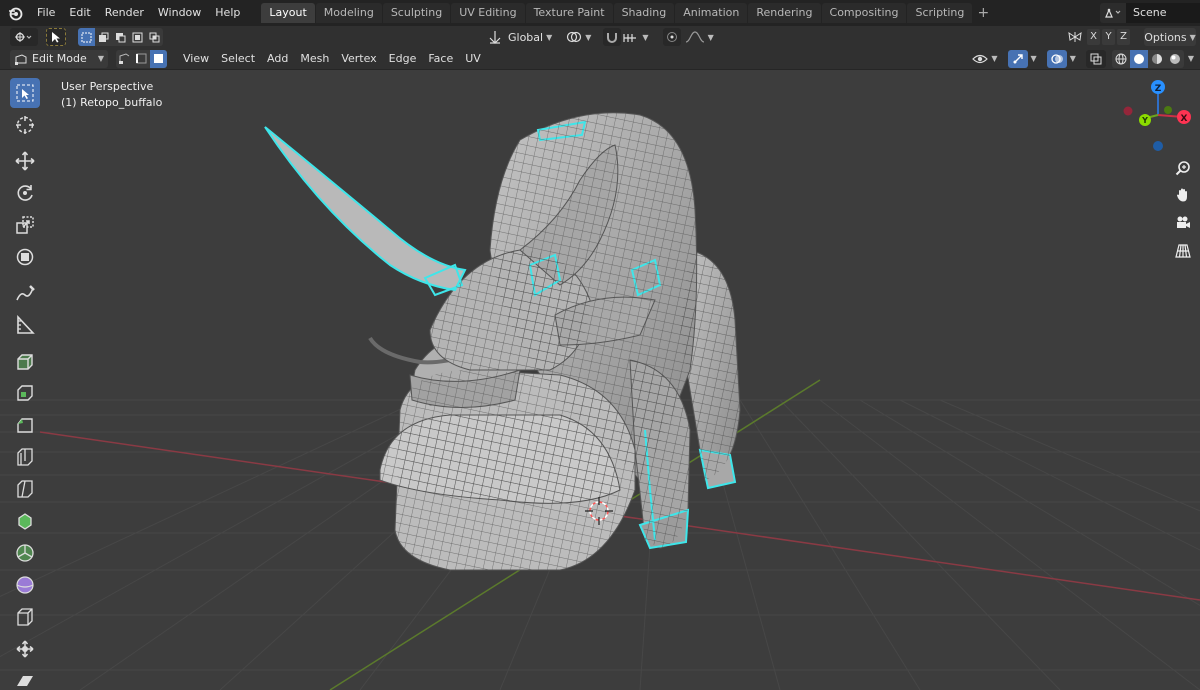  Describe the element at coordinates (25, 393) in the screenshot. I see `tool-inset-faces` at that location.